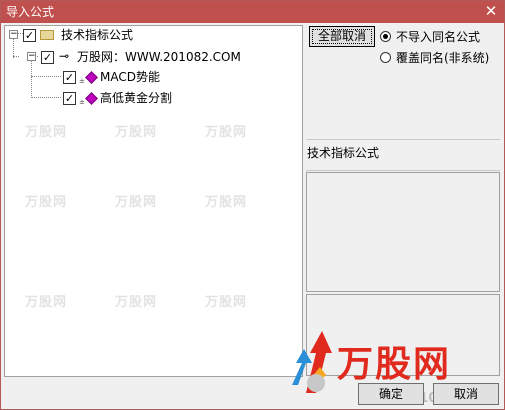 This screenshot has width=505, height=410. I want to click on close-icon: ✕, so click(491, 11).